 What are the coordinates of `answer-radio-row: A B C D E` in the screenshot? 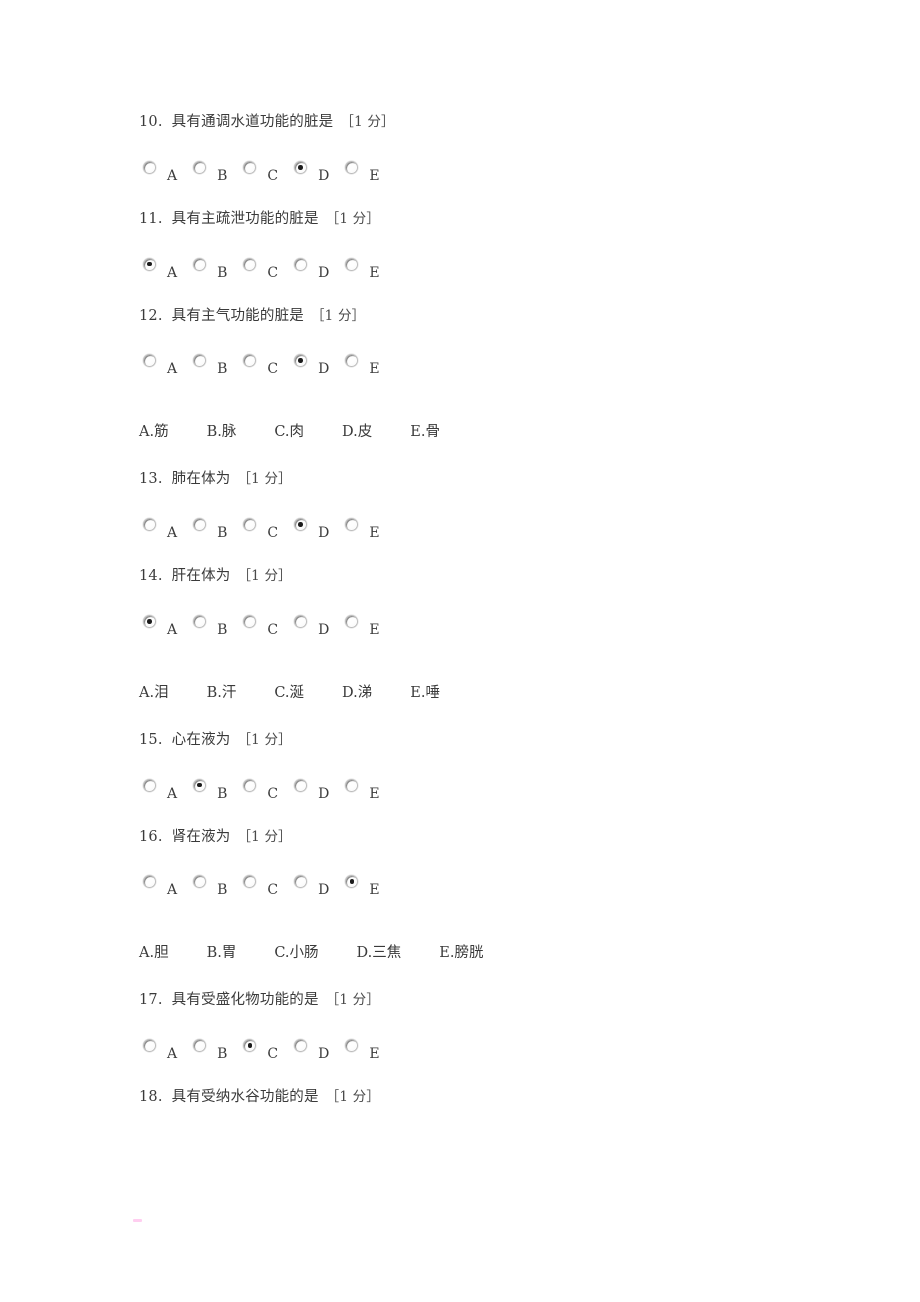 It's located at (489, 1046).